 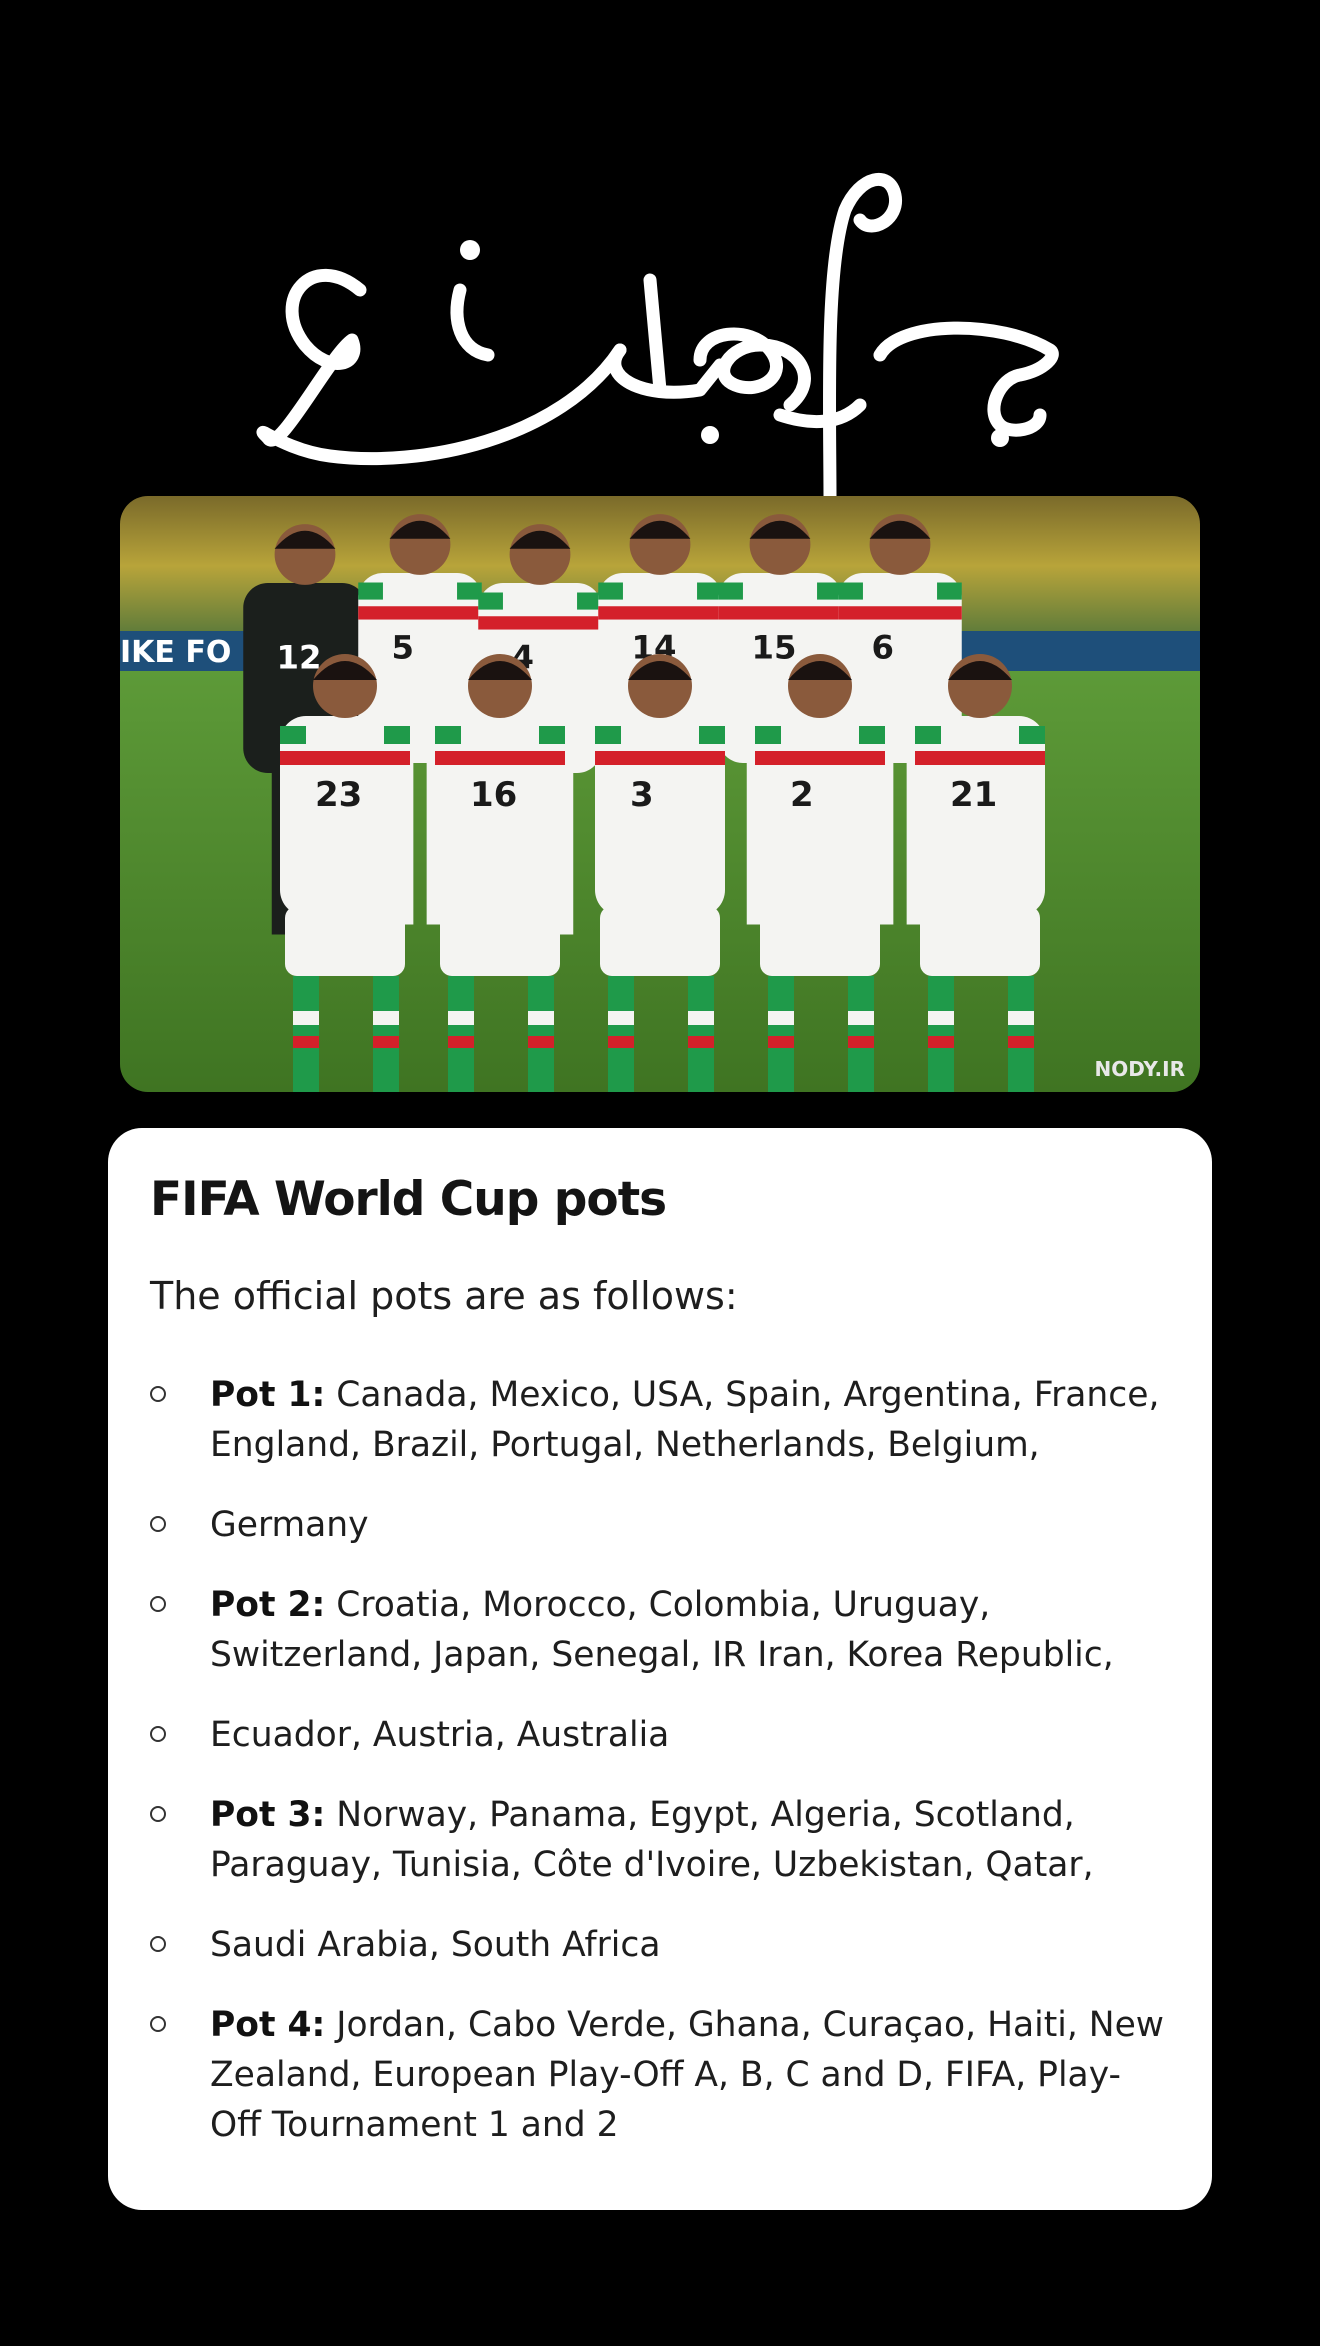 What do you see at coordinates (642, 795) in the screenshot?
I see `jersey-number: 3` at bounding box center [642, 795].